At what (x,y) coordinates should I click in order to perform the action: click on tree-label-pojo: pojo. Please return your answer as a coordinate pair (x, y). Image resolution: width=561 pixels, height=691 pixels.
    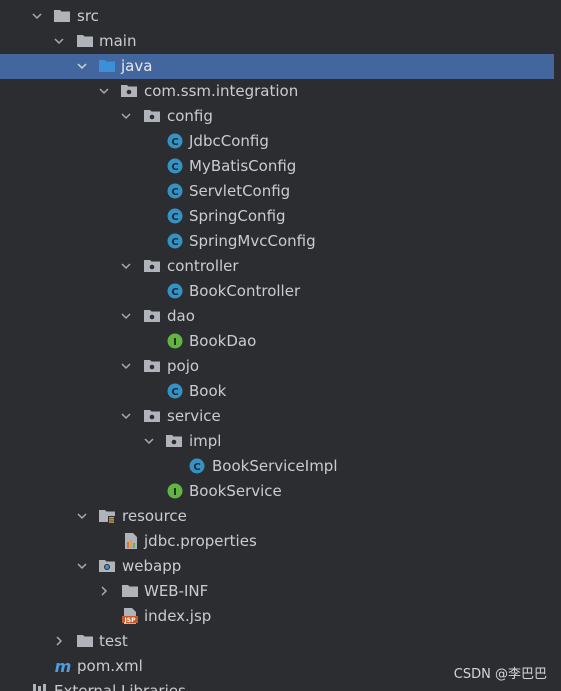
    Looking at the image, I should click on (183, 366).